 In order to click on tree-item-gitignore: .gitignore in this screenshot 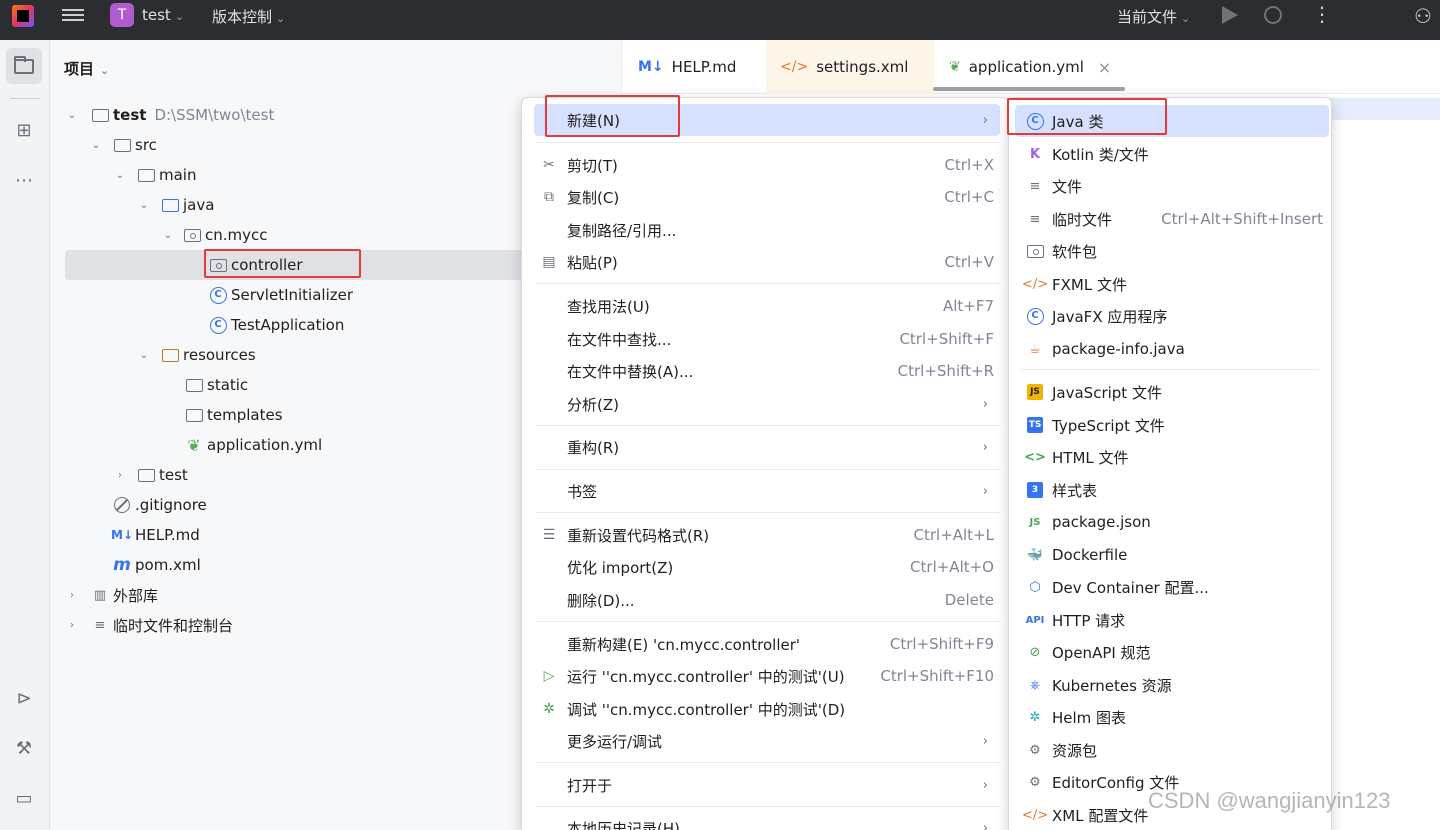, I will do `click(295, 505)`.